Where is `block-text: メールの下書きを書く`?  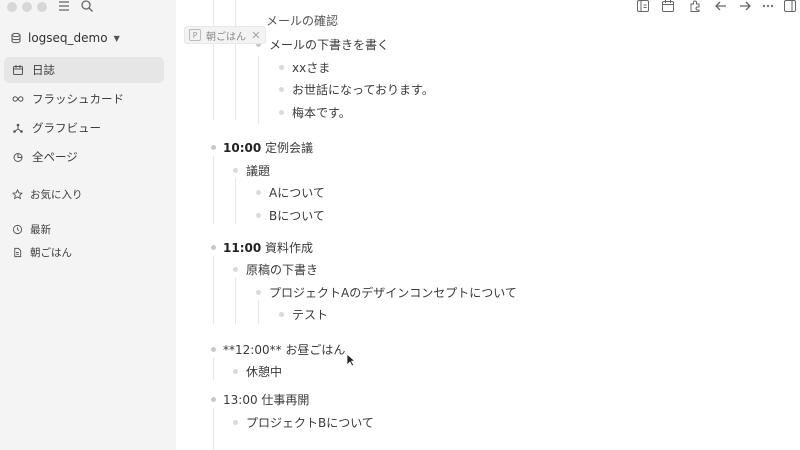
block-text: メールの下書きを書く is located at coordinates (329, 44).